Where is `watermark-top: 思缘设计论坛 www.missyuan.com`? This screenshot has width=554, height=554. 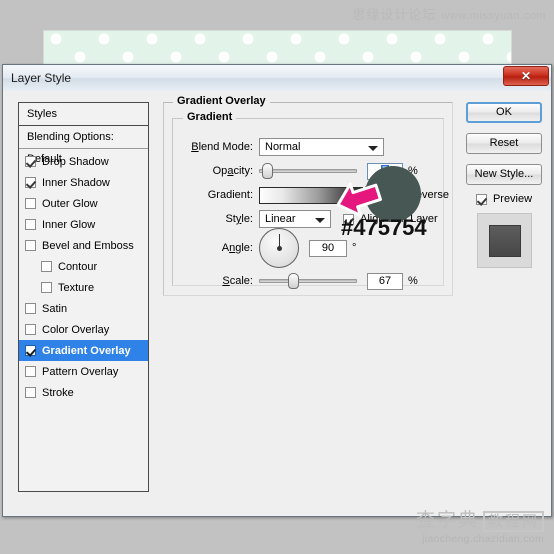
watermark-top: 思缘设计论坛 www.missyuan.com is located at coordinates (449, 13).